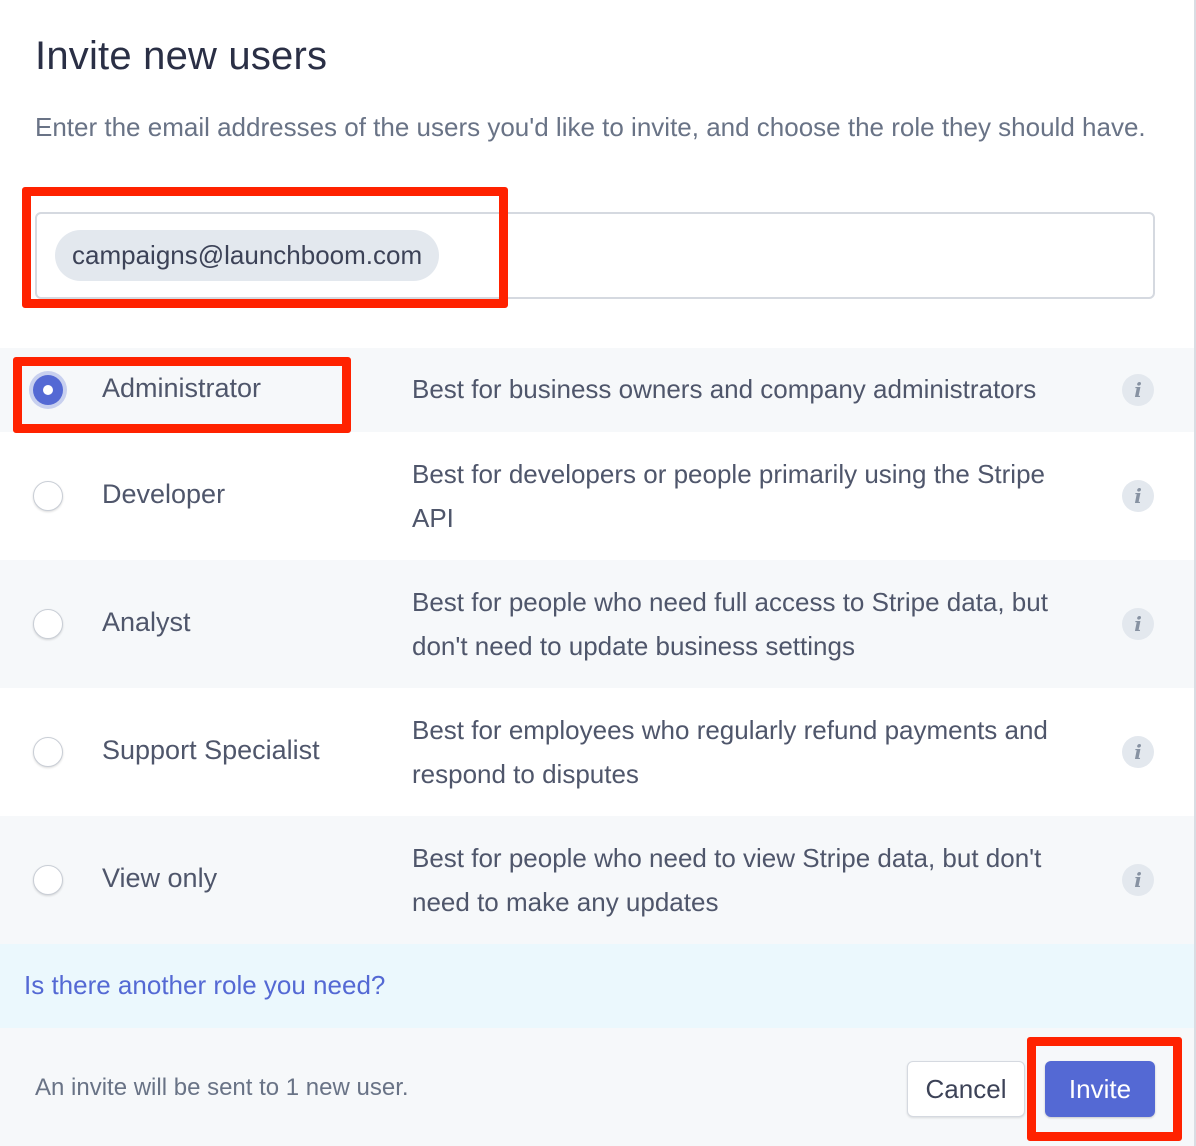 Image resolution: width=1196 pixels, height=1146 pixels. What do you see at coordinates (48, 496) in the screenshot?
I see `role-radio-developer` at bounding box center [48, 496].